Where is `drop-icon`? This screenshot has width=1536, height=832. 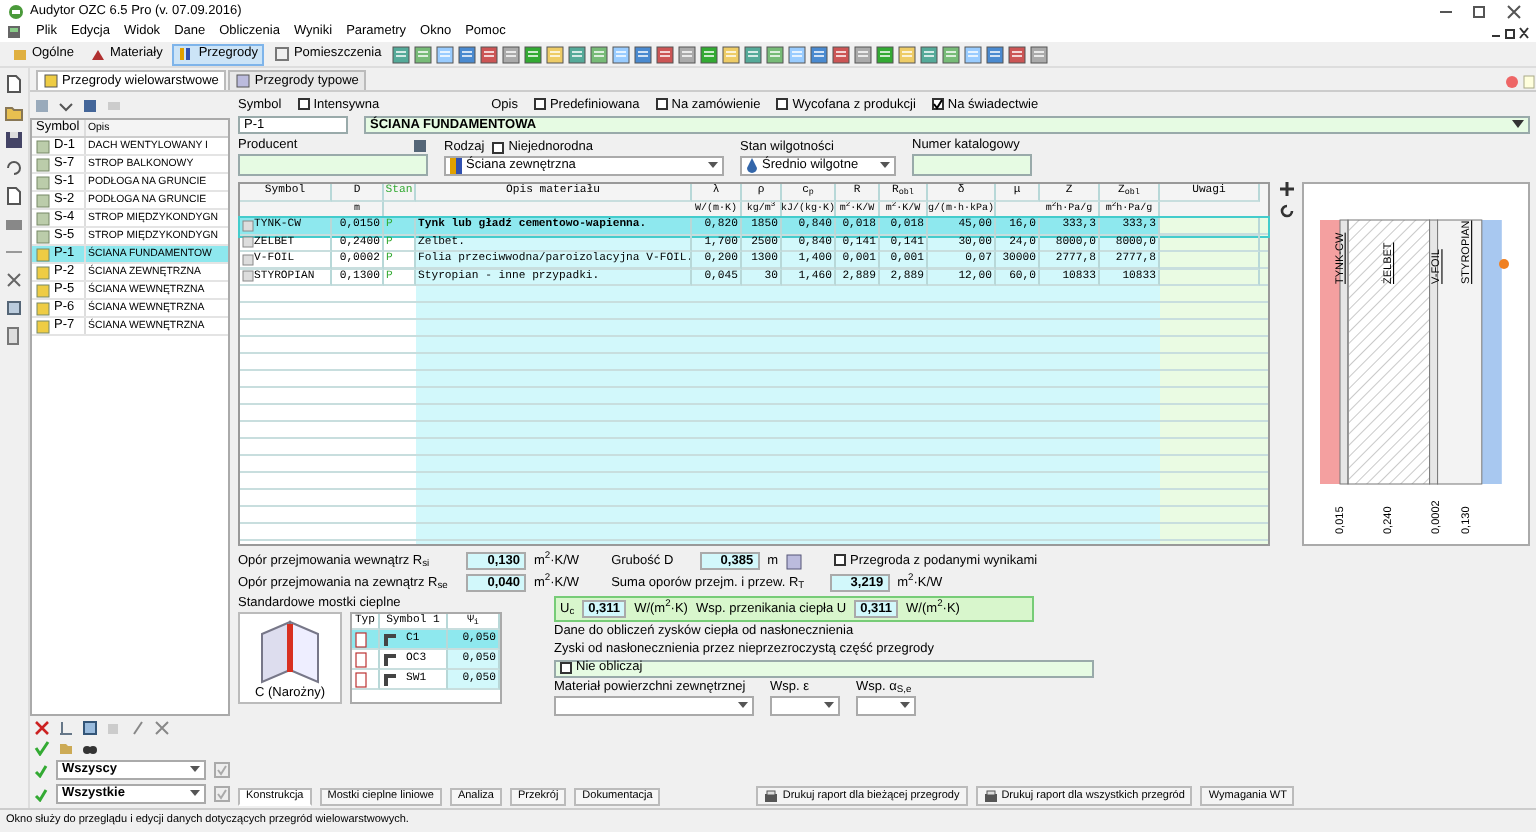
drop-icon is located at coordinates (752, 166).